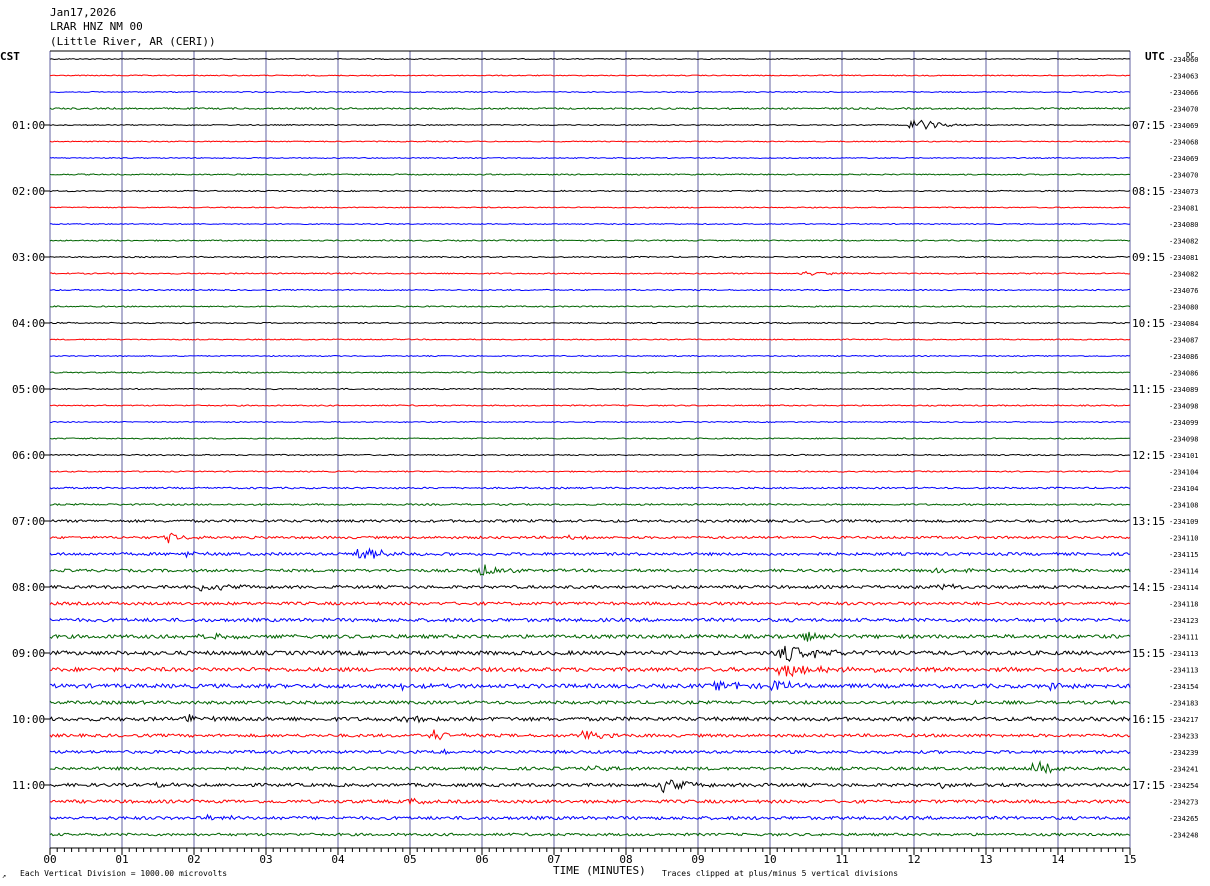  What do you see at coordinates (1184, 225) in the screenshot?
I see `dc-offset-10: -234080` at bounding box center [1184, 225].